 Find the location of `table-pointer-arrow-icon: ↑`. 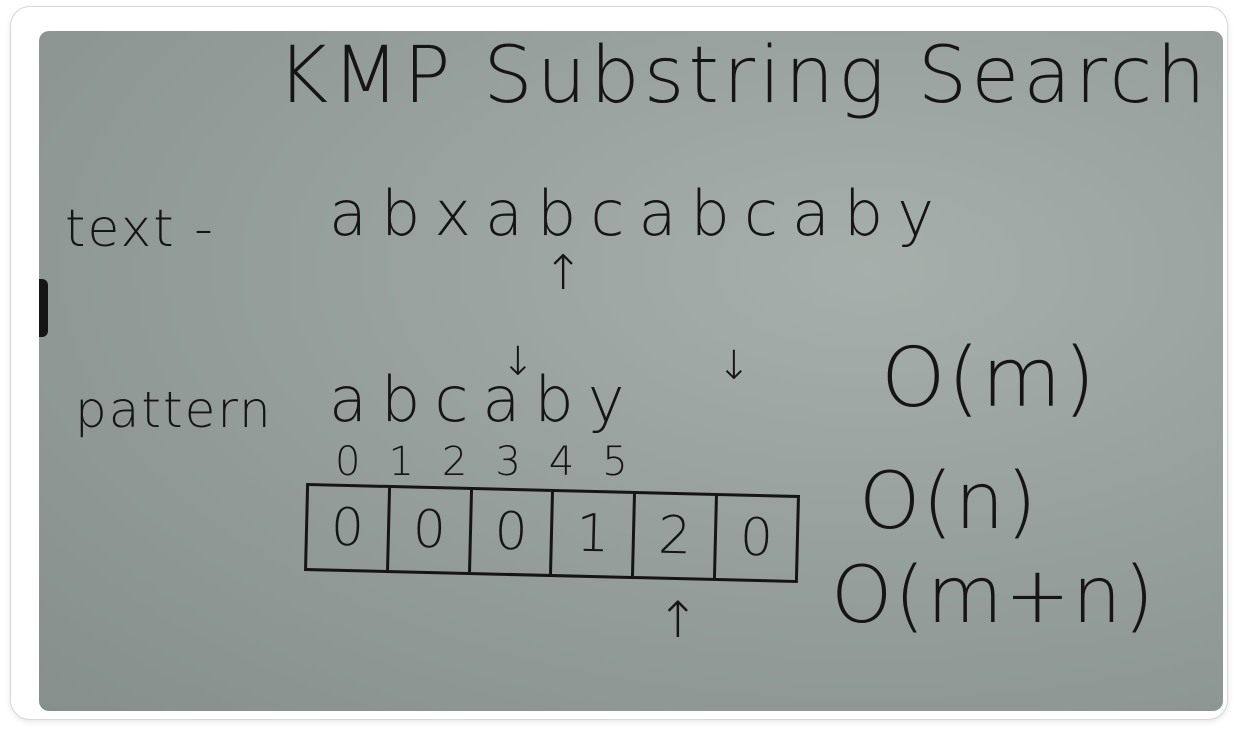

table-pointer-arrow-icon: ↑ is located at coordinates (678, 620).